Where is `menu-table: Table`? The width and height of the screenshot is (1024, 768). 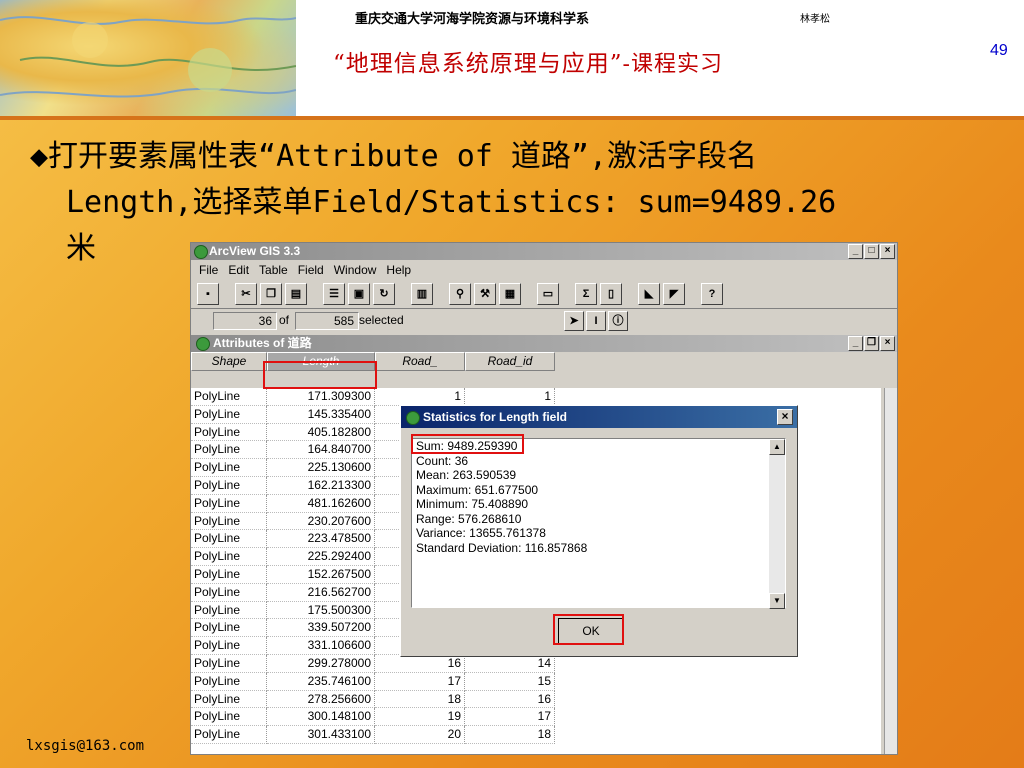
menu-table: Table is located at coordinates (273, 270).